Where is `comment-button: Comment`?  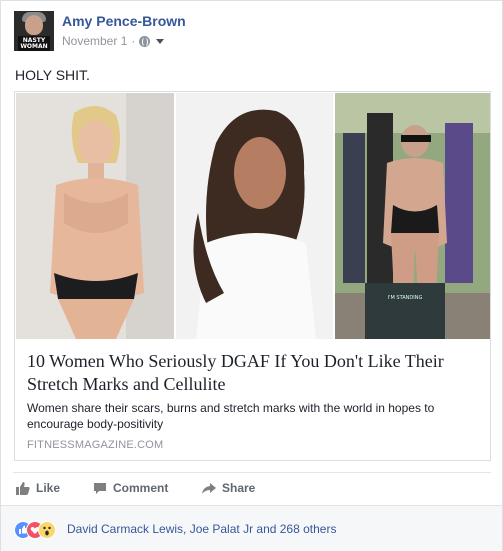 comment-button: Comment is located at coordinates (130, 488).